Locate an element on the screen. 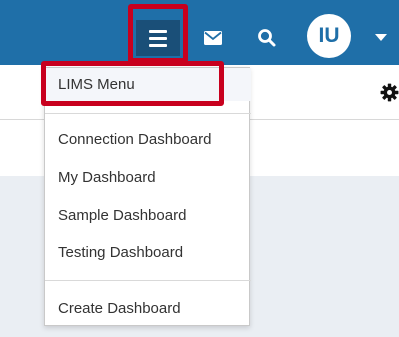  menu-item-label: Sample Dashboard is located at coordinates (122, 215).